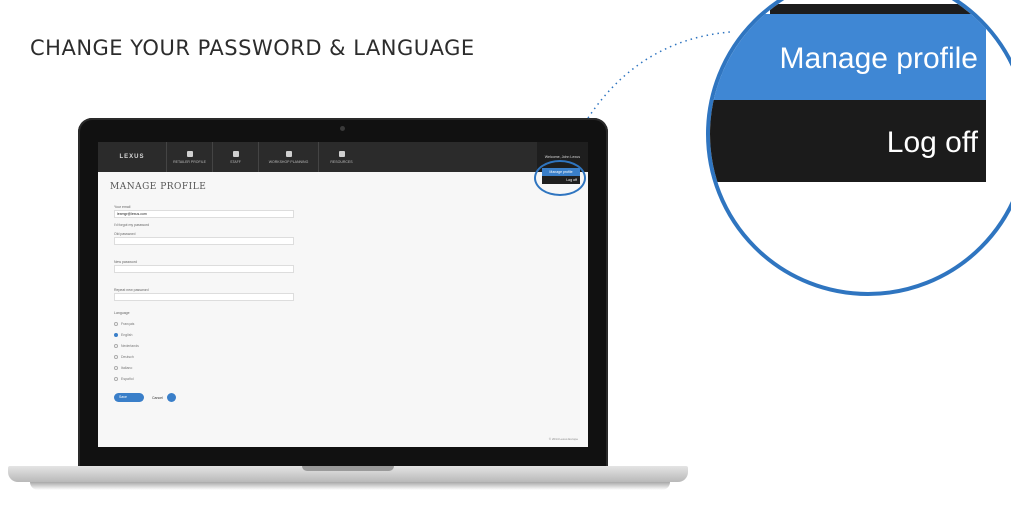 This screenshot has width=1011, height=516. I want to click on compass-icon, so click(189, 153).